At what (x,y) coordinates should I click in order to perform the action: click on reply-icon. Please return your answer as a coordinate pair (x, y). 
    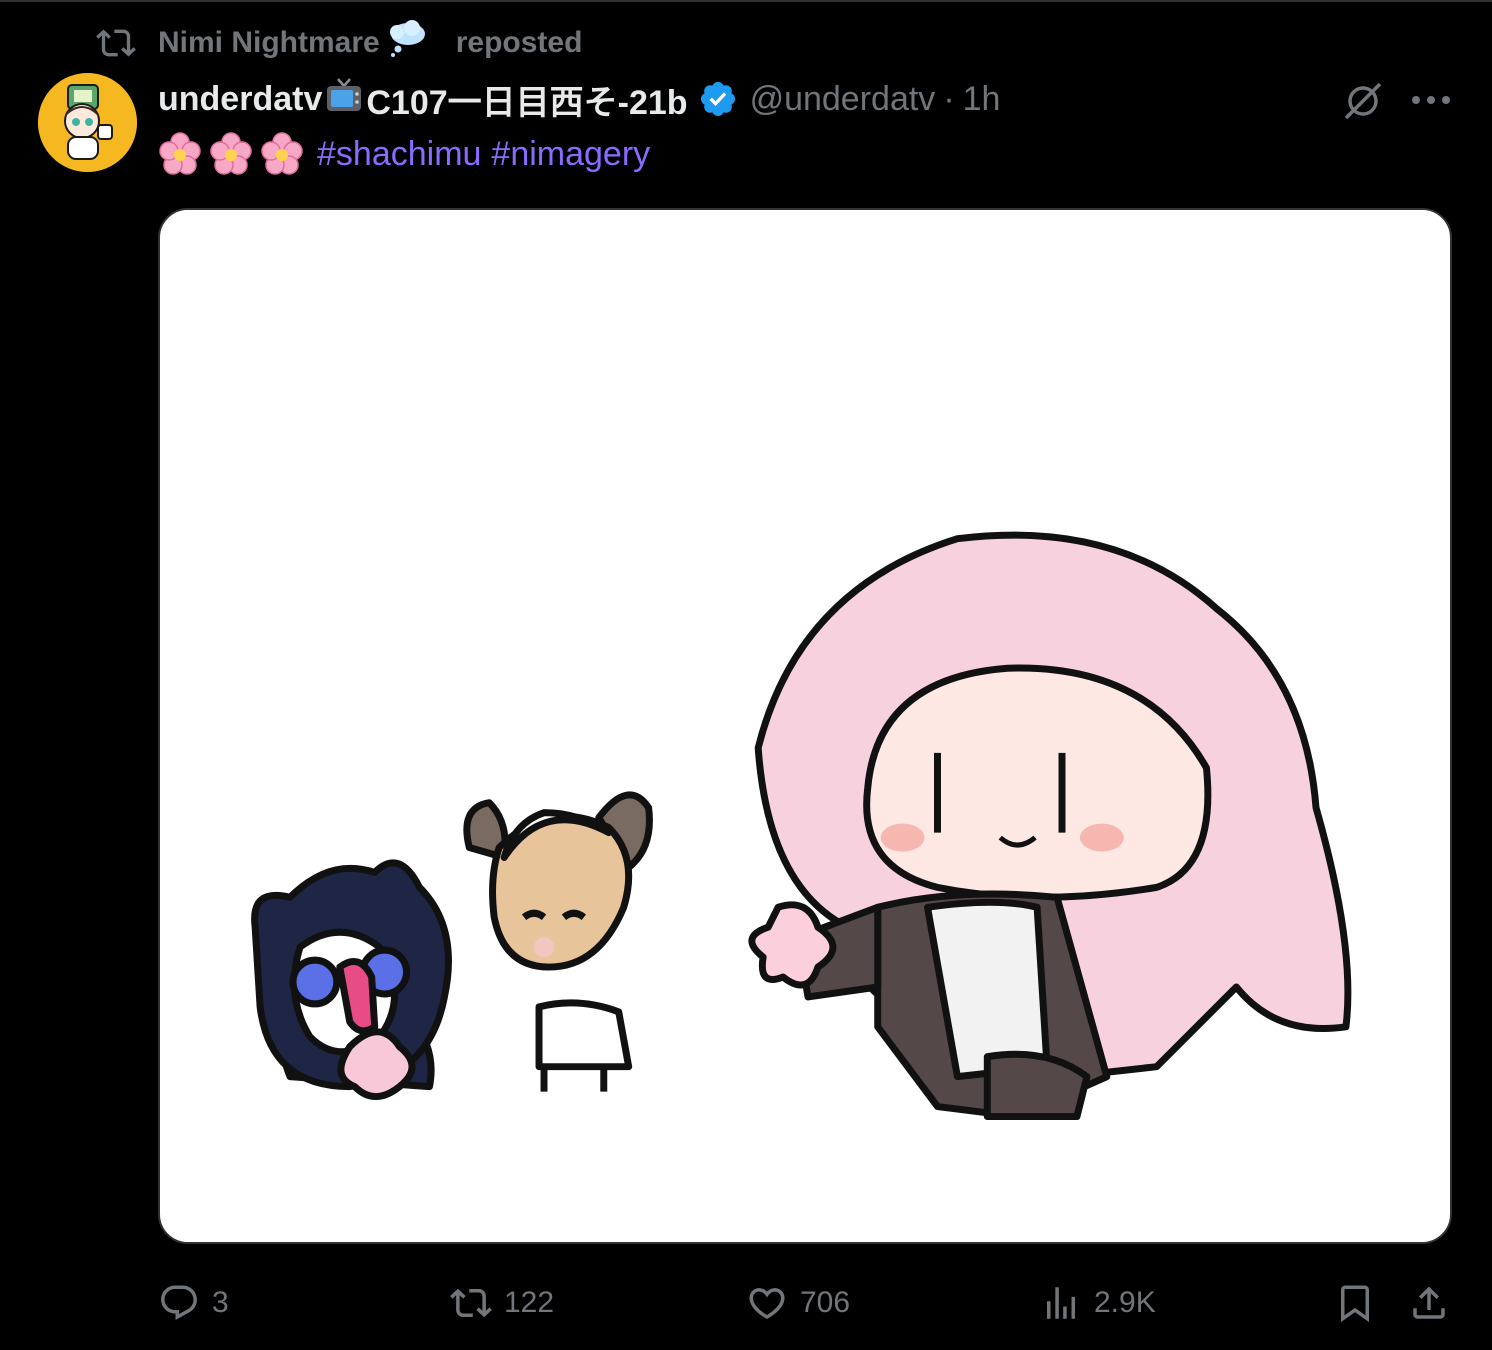
    Looking at the image, I should click on (179, 1302).